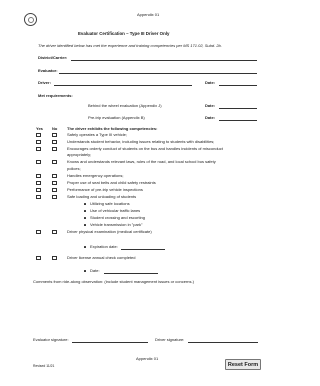 The width and height of the screenshot is (320, 386). What do you see at coordinates (238, 85) in the screenshot?
I see `driver-date-field` at bounding box center [238, 85].